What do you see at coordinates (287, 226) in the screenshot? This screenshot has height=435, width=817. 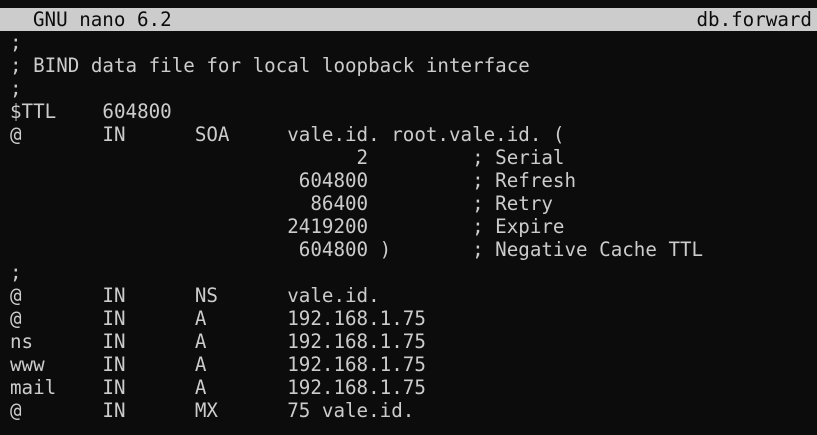 I see `buffer-line: 2419200 ; Expire` at bounding box center [287, 226].